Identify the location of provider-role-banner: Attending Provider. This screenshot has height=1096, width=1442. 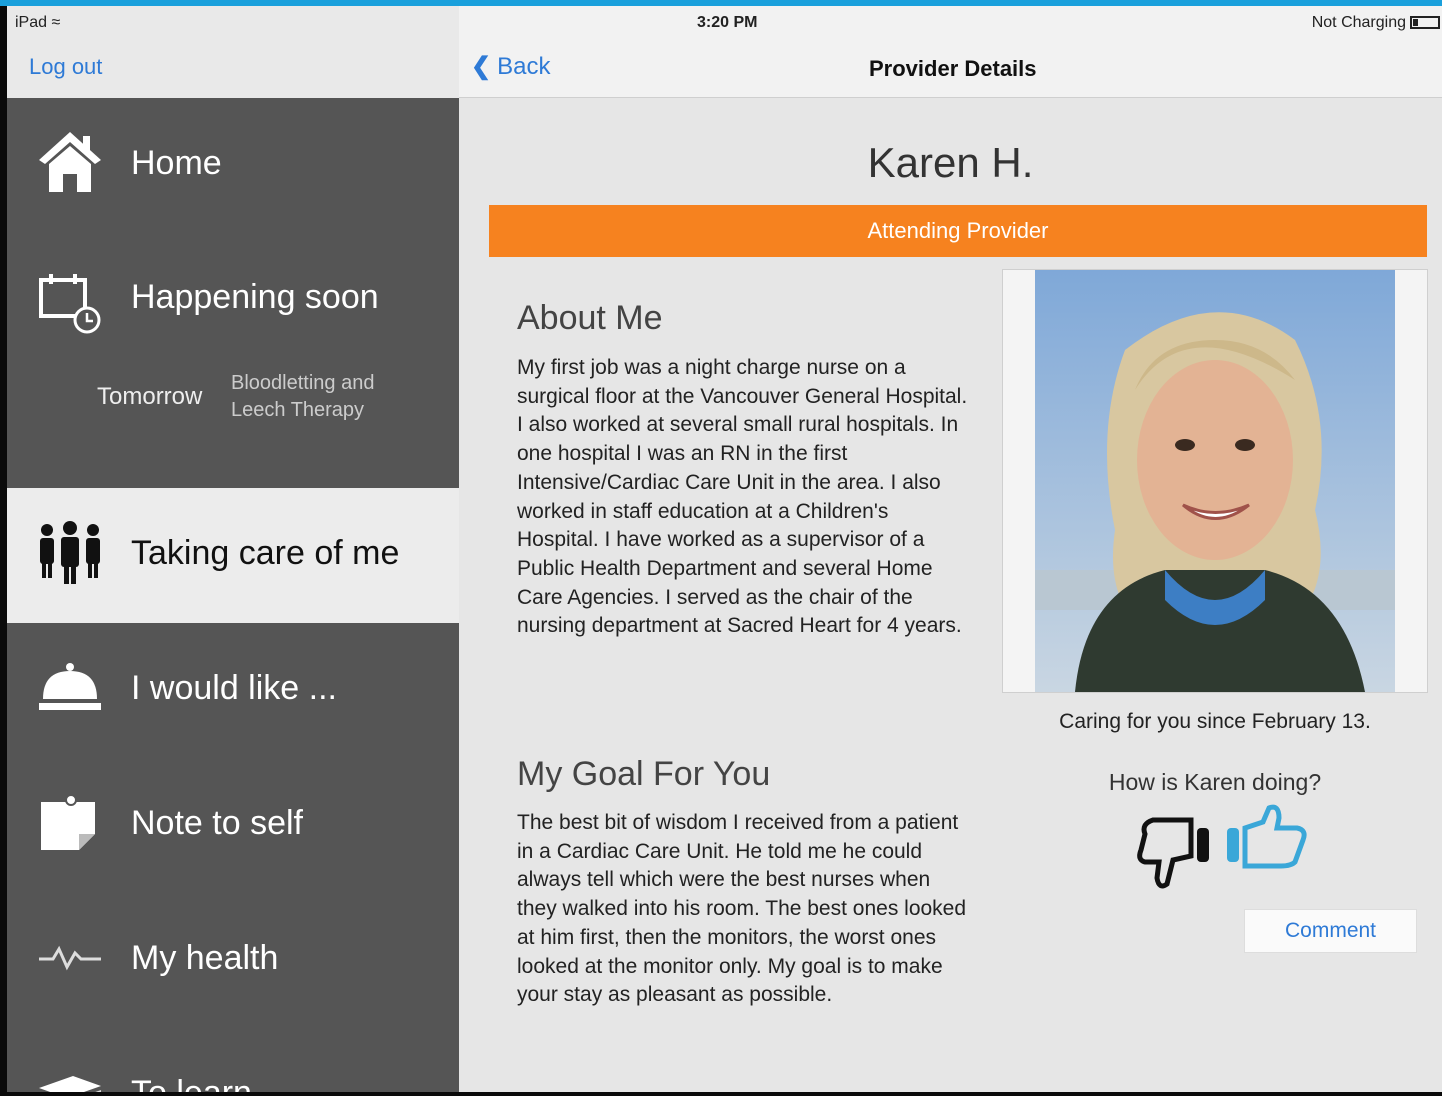
(958, 231).